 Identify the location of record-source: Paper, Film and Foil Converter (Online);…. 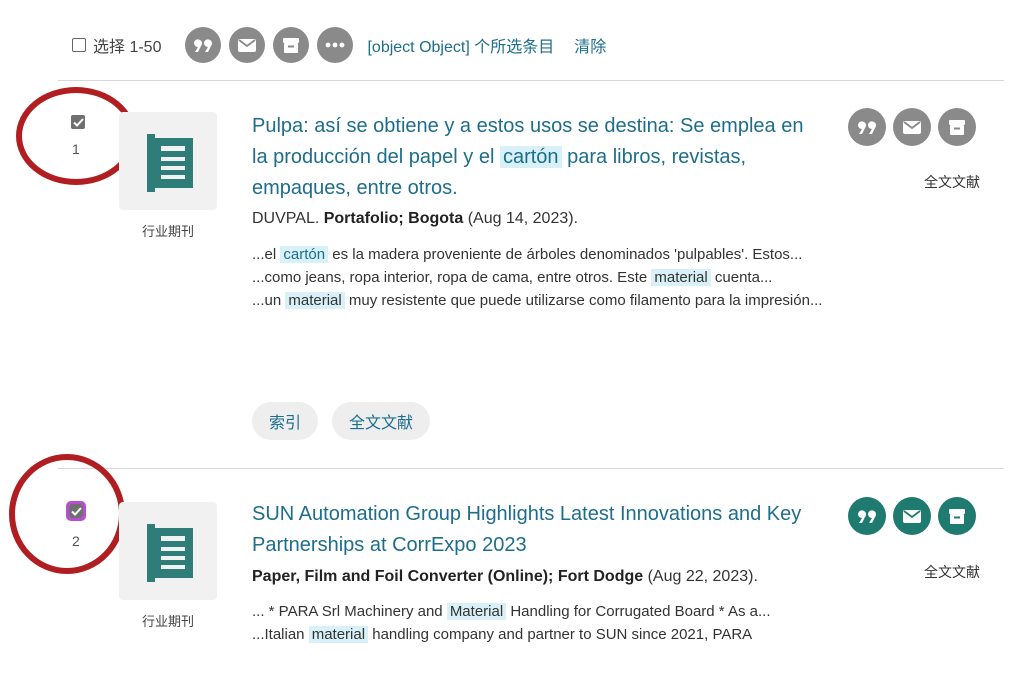
(505, 576).